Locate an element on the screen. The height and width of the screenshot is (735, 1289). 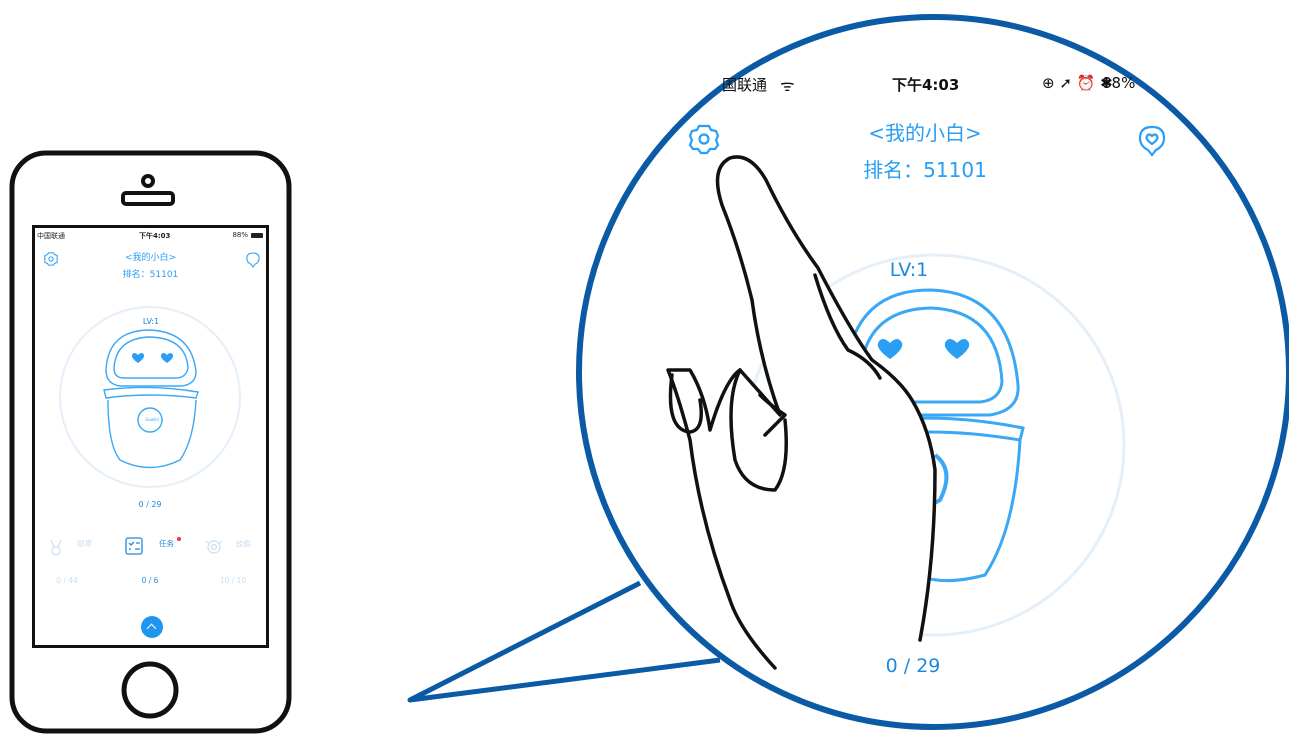
status-time-magnified: 下午4:03 is located at coordinates (926, 85).